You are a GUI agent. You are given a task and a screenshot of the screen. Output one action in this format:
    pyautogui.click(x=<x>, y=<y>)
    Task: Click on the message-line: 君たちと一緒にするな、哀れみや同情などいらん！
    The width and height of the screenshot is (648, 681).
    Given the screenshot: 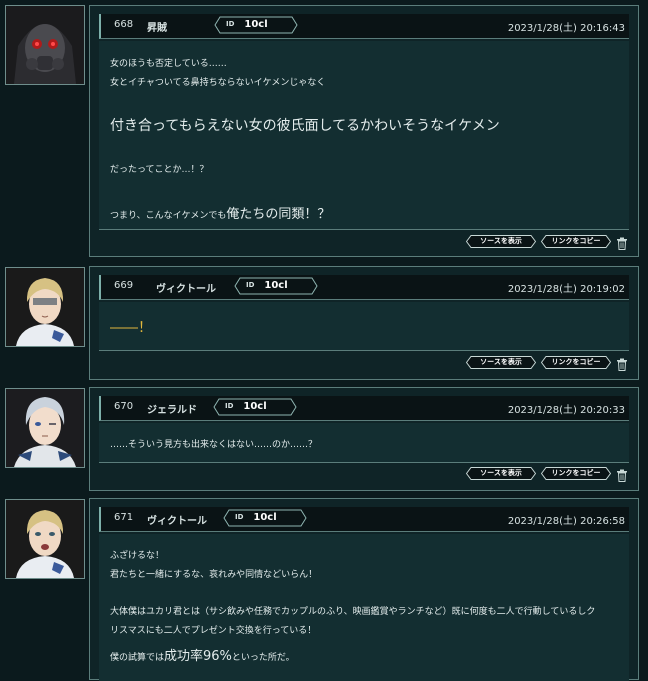 What is the action you would take?
    pyautogui.click(x=214, y=575)
    